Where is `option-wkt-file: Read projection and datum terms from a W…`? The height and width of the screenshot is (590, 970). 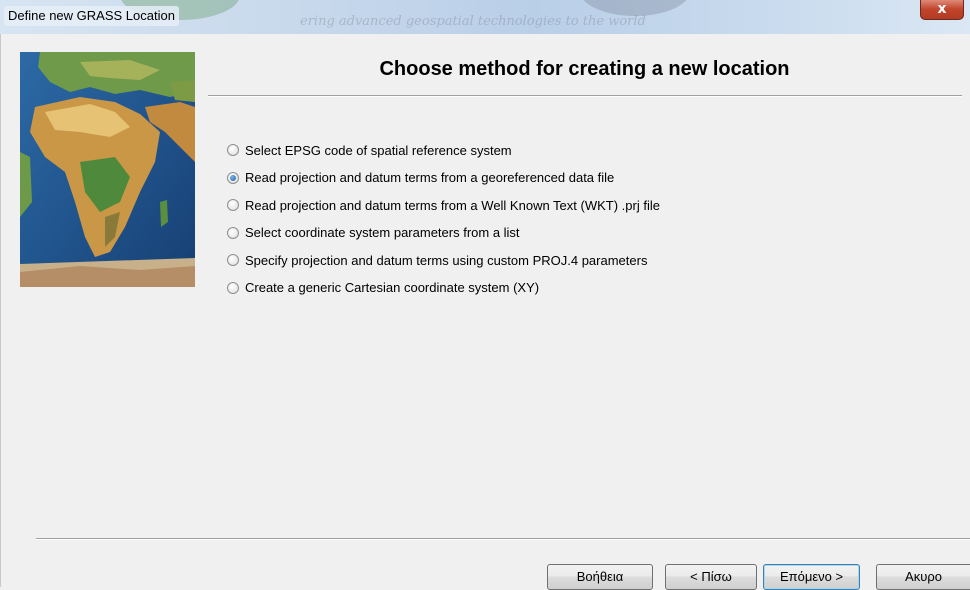
option-wkt-file: Read projection and datum terms from a W… is located at coordinates (443, 205).